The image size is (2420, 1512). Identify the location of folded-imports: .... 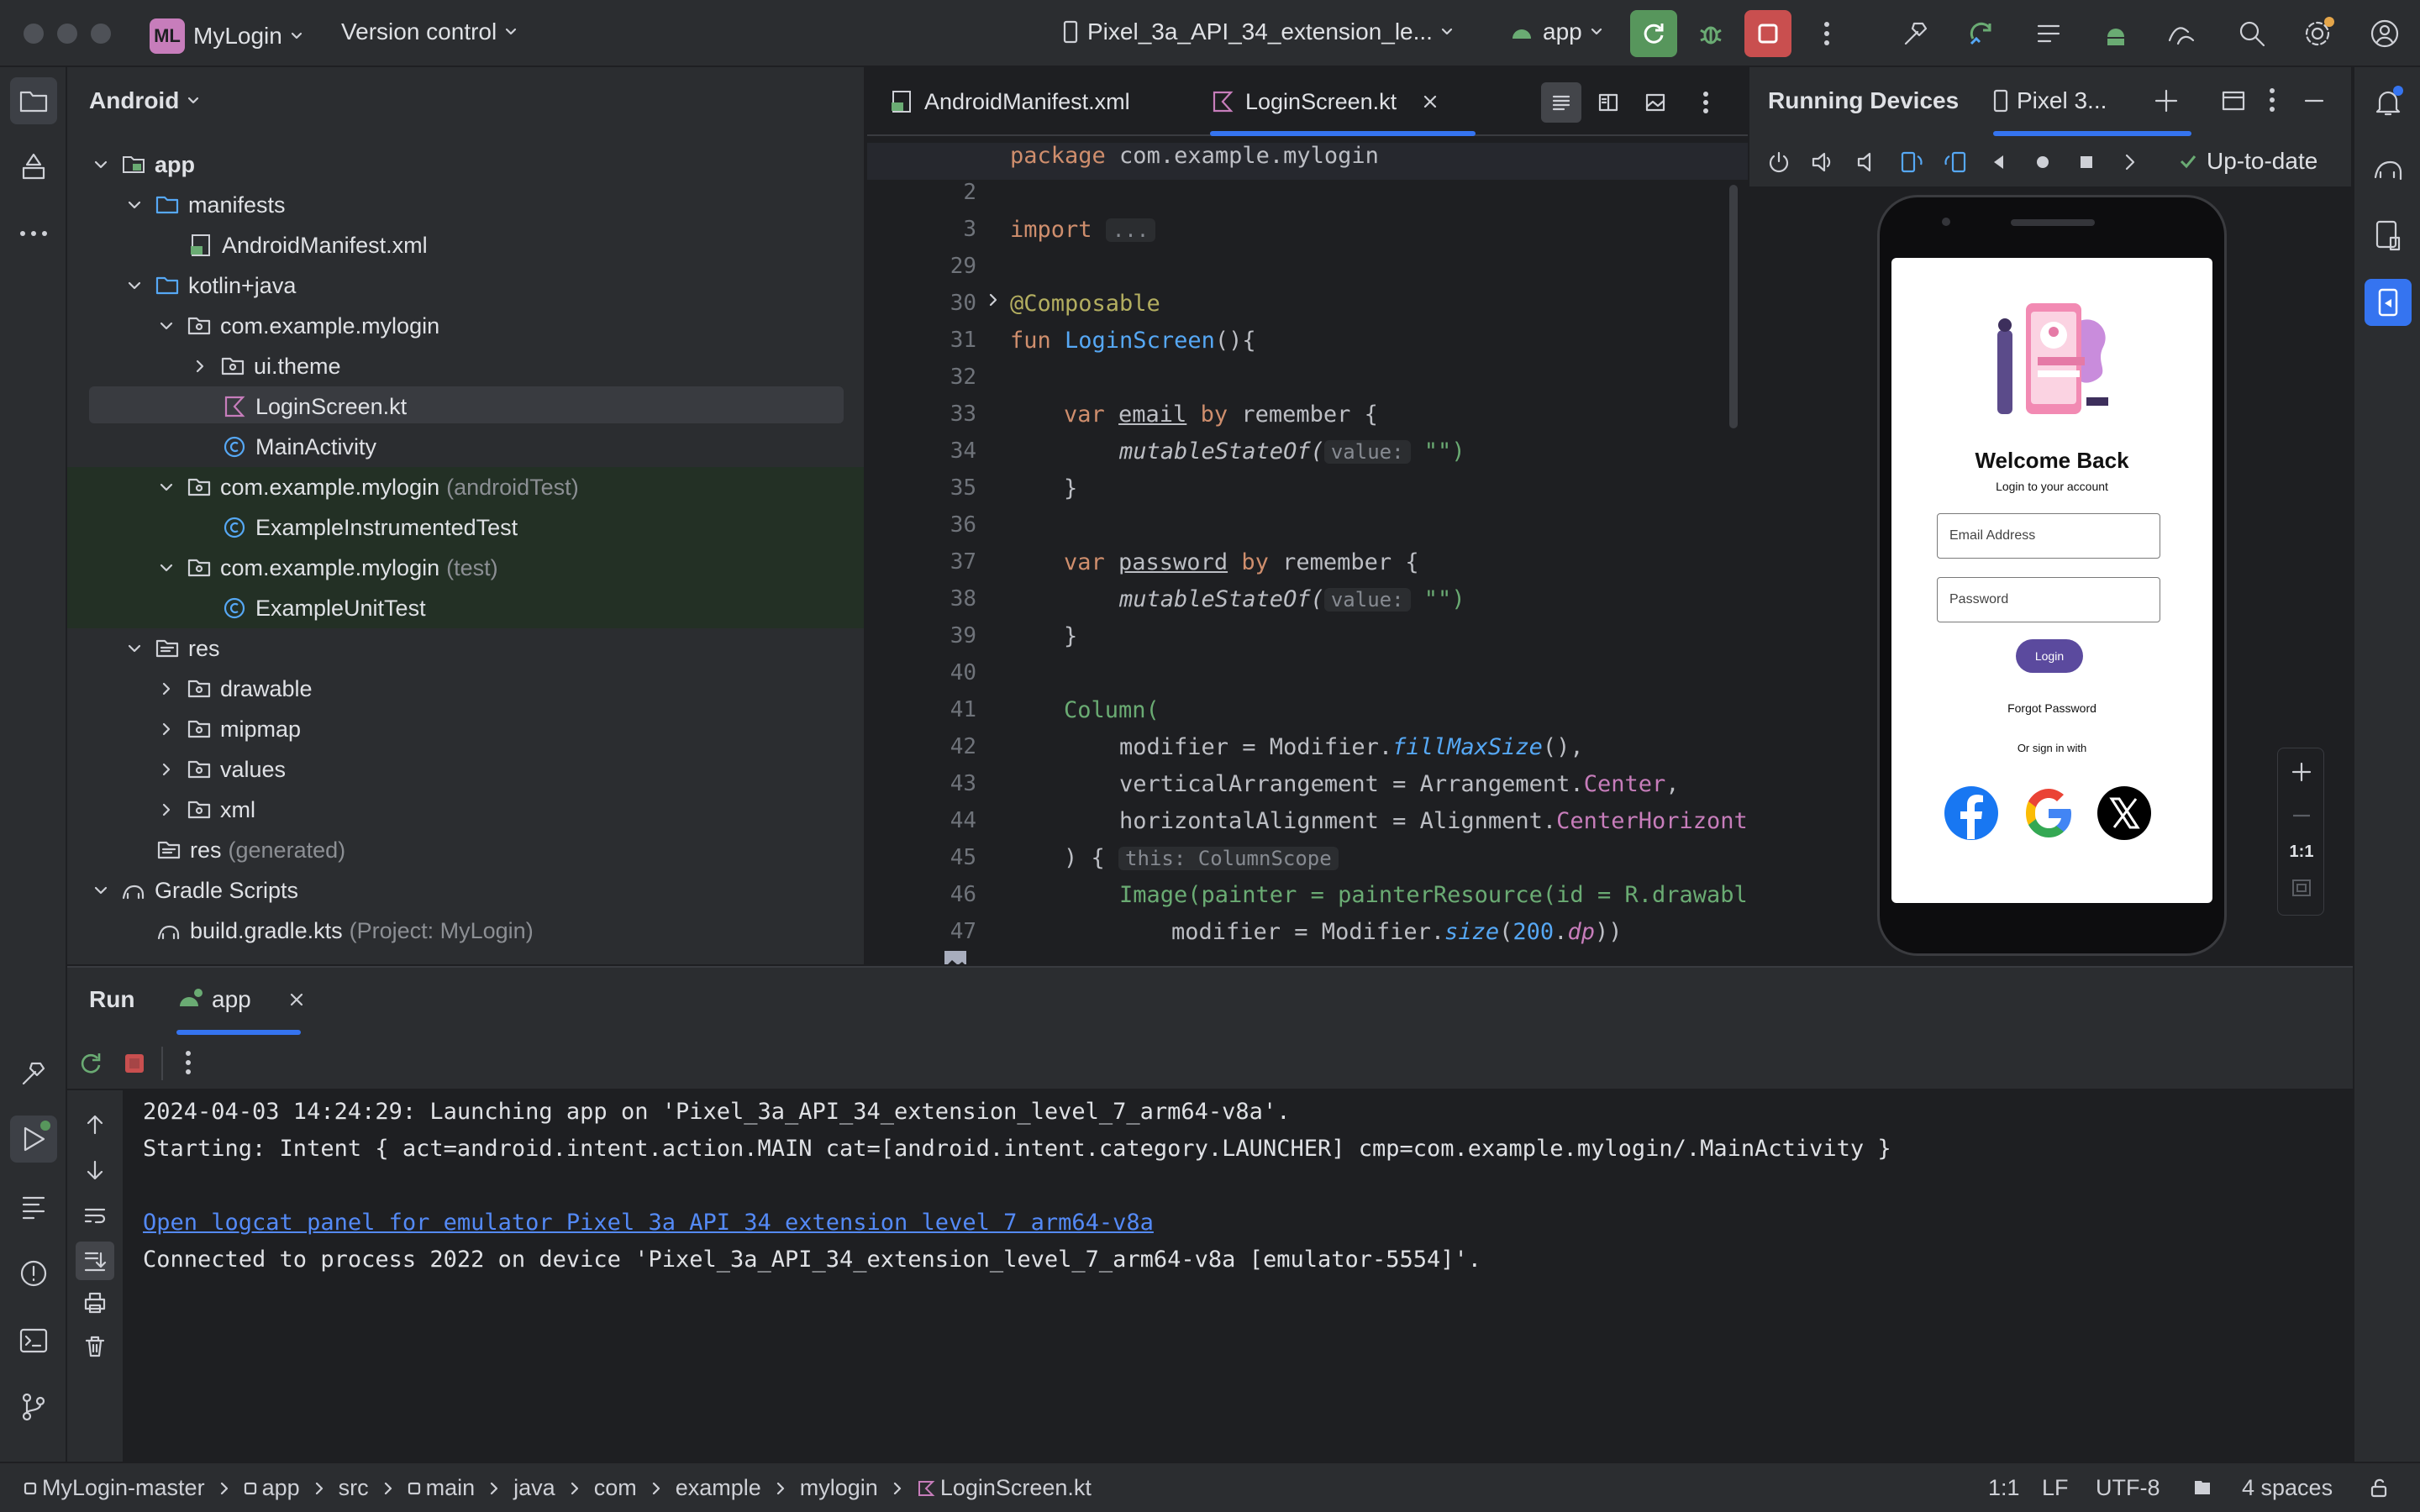
(1131, 230).